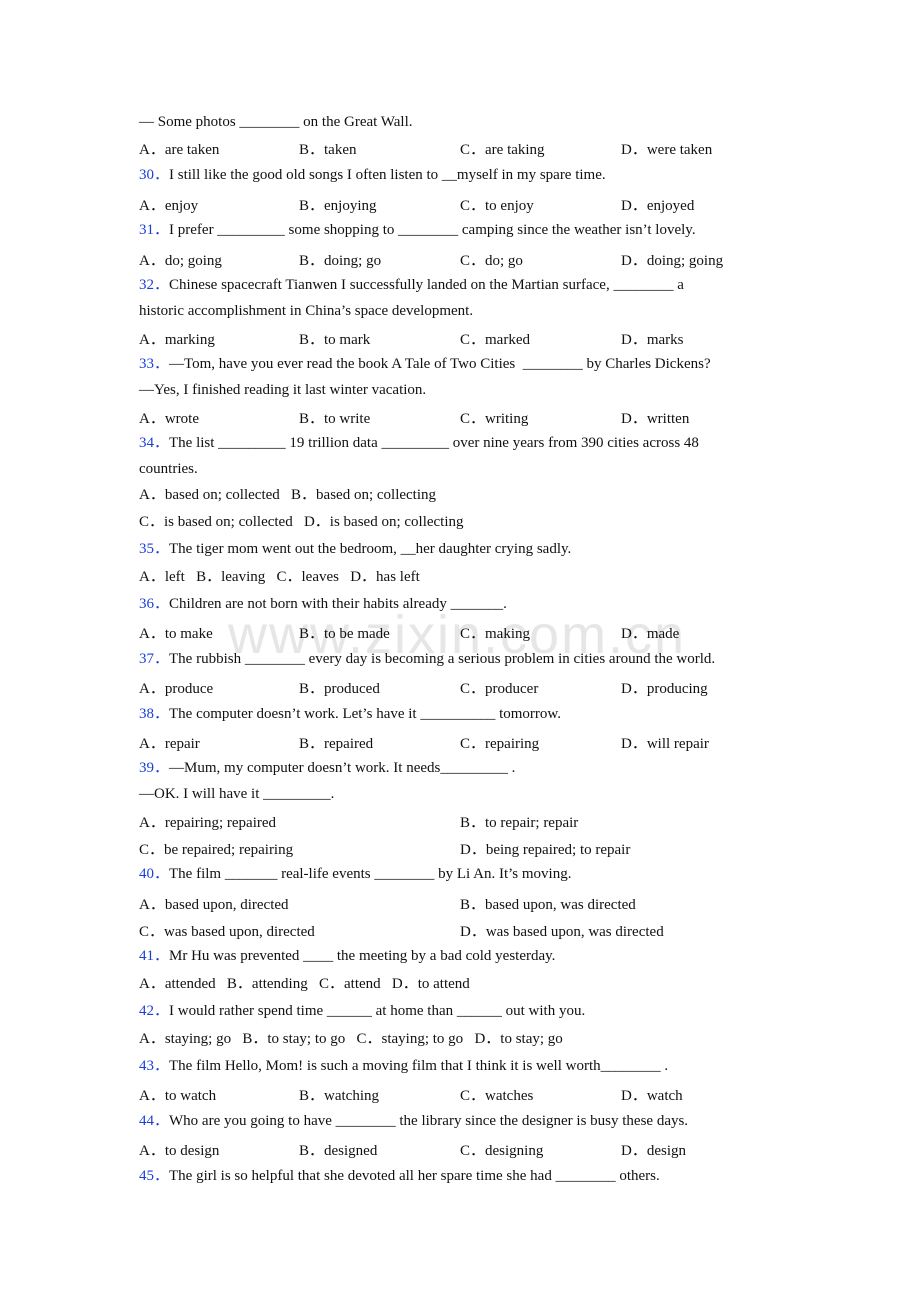  Describe the element at coordinates (216, 848) in the screenshot. I see `answer-option: C．be repaired; repairing` at that location.